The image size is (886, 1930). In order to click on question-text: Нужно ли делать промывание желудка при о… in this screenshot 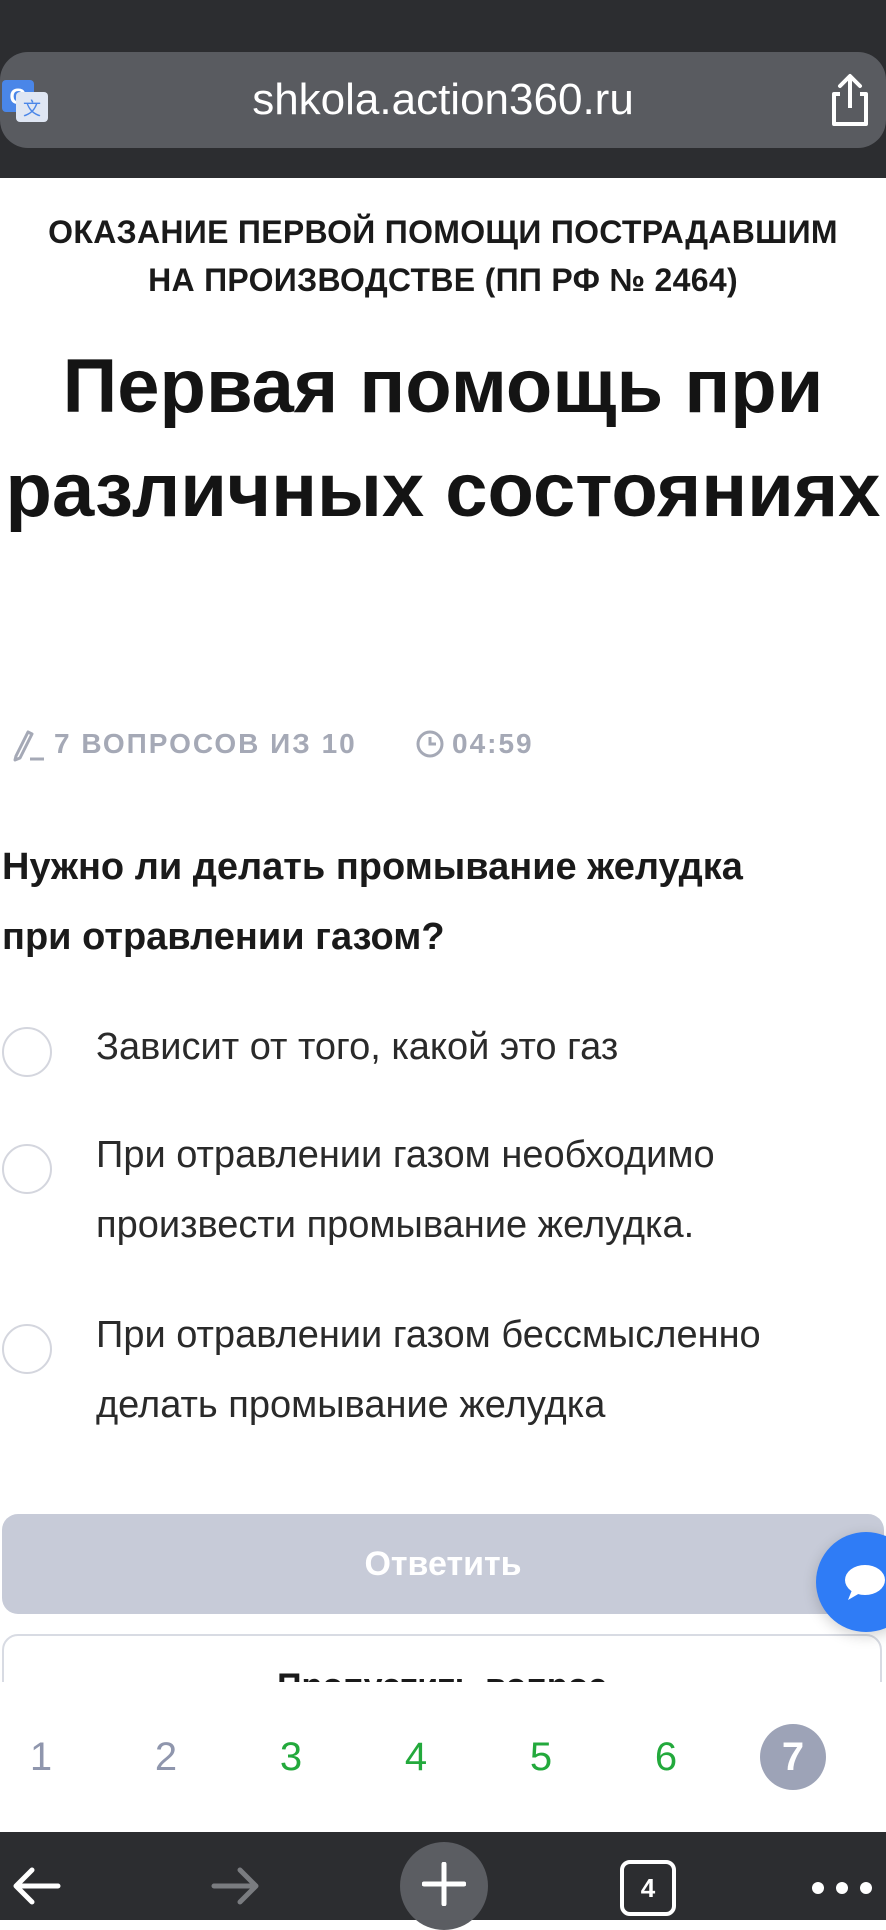, I will do `click(442, 902)`.